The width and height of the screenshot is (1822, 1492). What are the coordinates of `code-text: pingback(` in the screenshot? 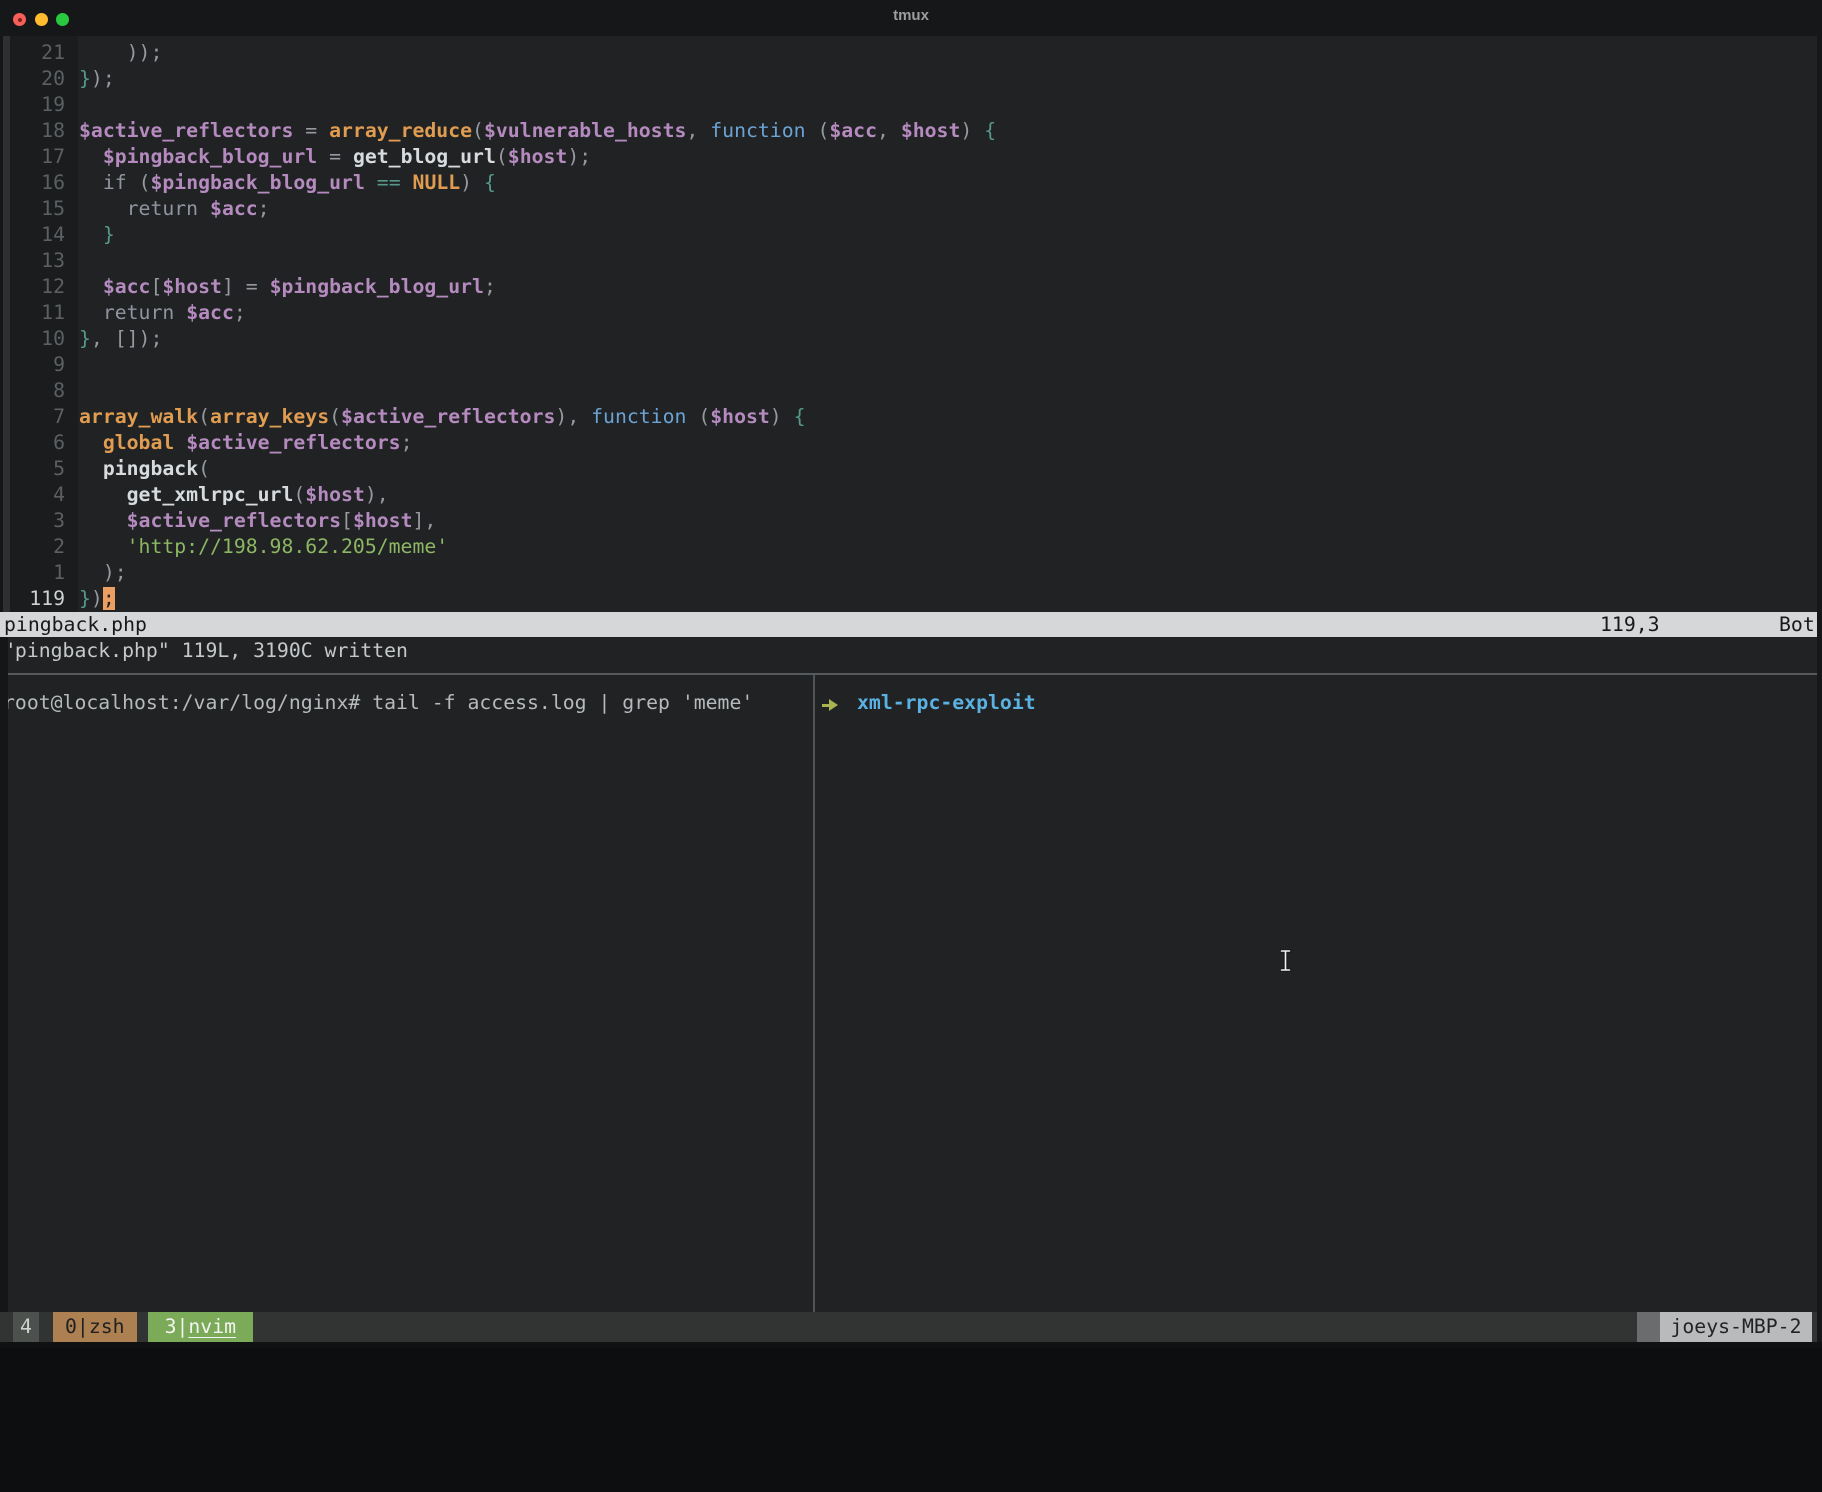 It's located at (144, 468).